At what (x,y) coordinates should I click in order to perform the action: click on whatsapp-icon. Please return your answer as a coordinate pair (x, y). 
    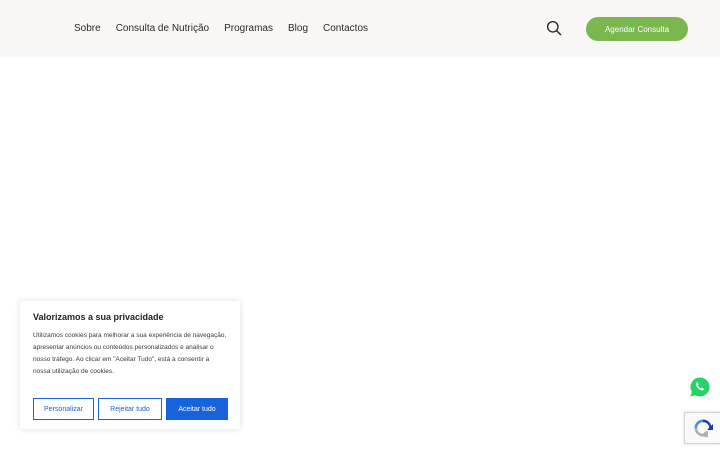
    Looking at the image, I should click on (700, 387).